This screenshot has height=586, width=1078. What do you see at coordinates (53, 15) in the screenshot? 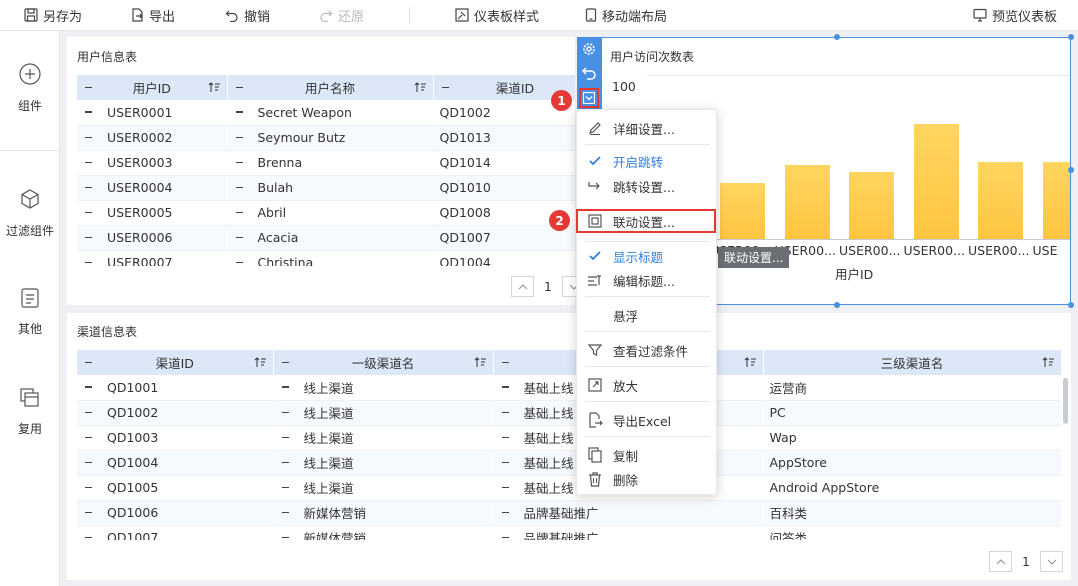
I see `save-as-button: 另存为` at bounding box center [53, 15].